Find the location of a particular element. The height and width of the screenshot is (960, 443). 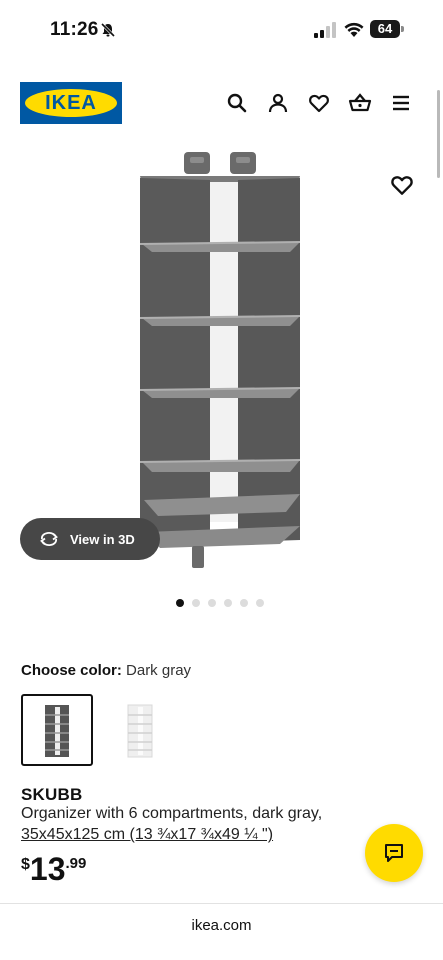

browser-url-bar: ikea.com is located at coordinates (221, 931).